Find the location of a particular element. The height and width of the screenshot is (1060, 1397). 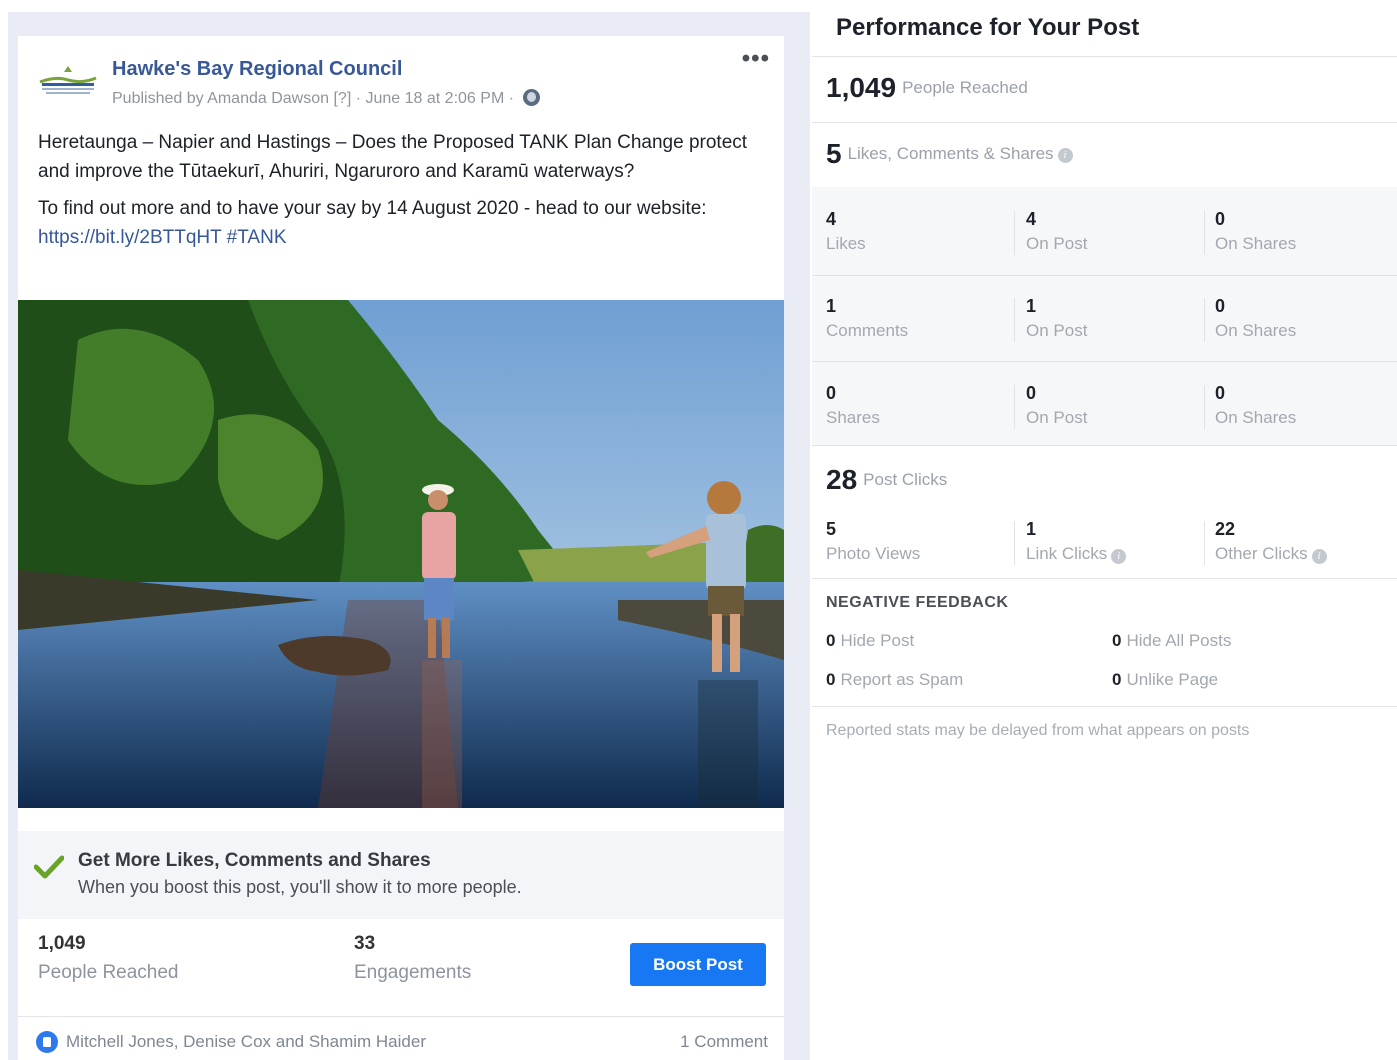

hide-all-posts-stat: 0 Hide All Posts is located at coordinates (1171, 641).